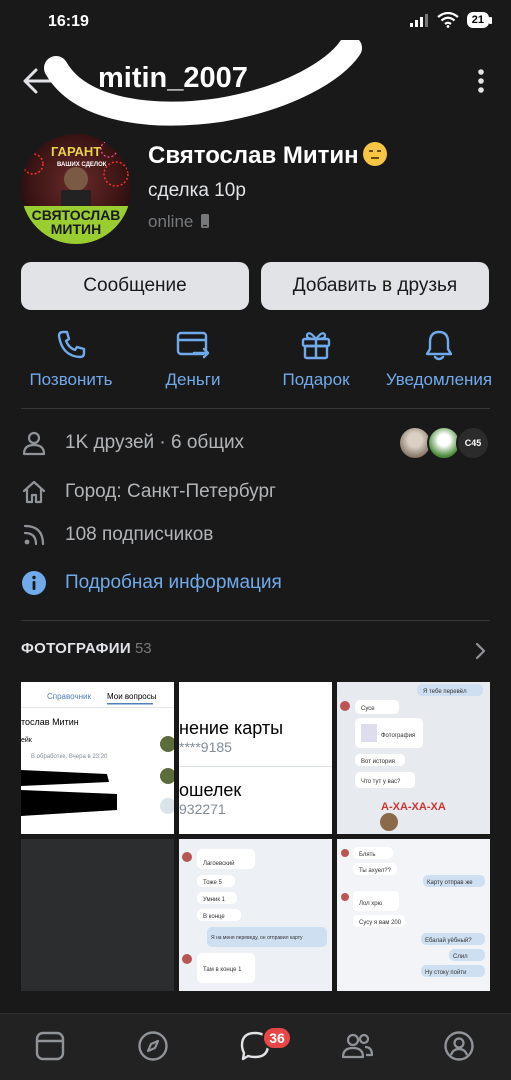 This screenshot has height=1080, width=511. What do you see at coordinates (71, 344) in the screenshot?
I see `phone-icon` at bounding box center [71, 344].